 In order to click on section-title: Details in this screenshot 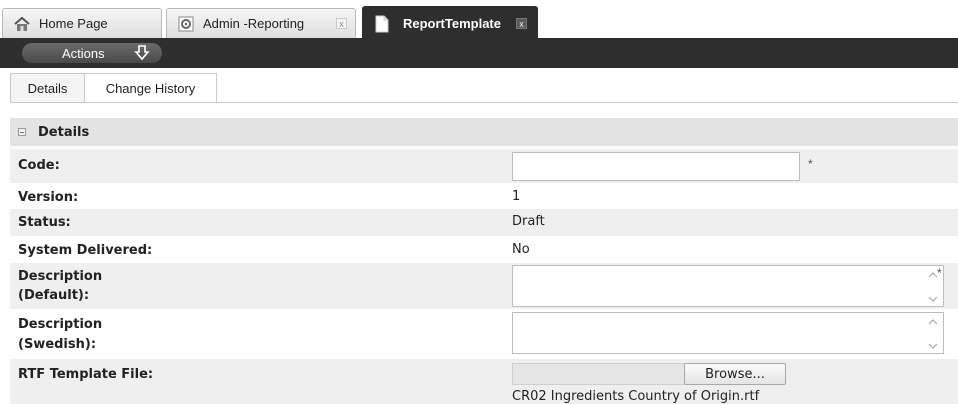, I will do `click(64, 132)`.